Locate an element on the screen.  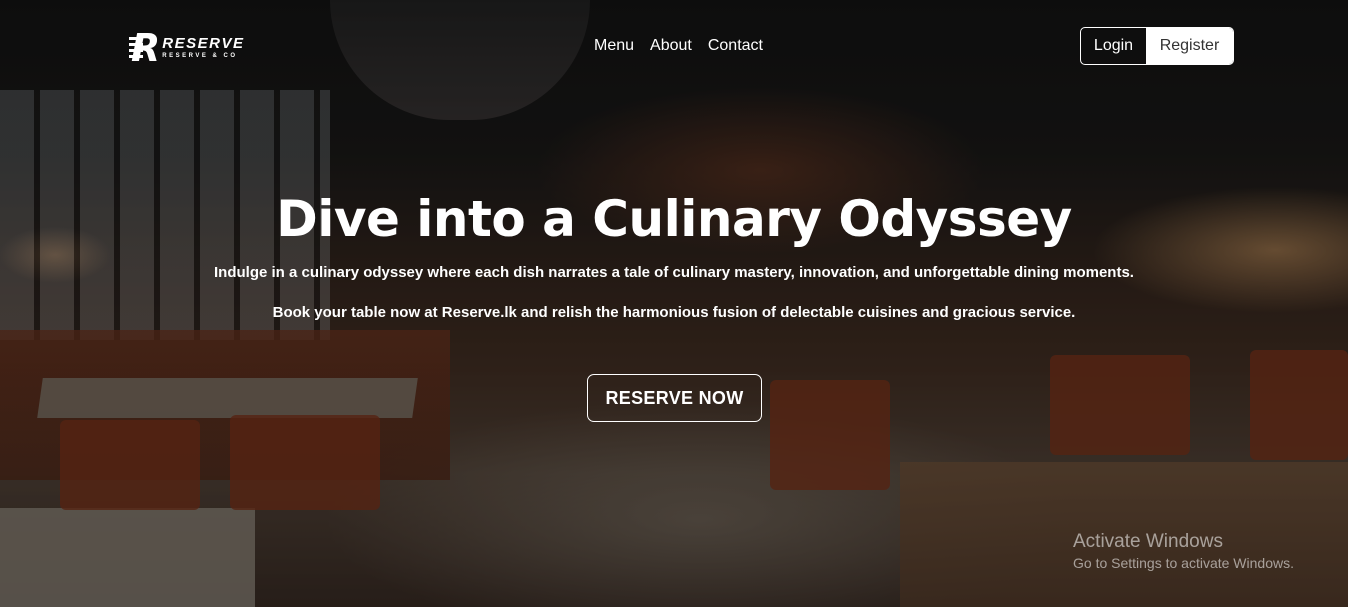
auth-buttons: Login Register is located at coordinates (1157, 46).